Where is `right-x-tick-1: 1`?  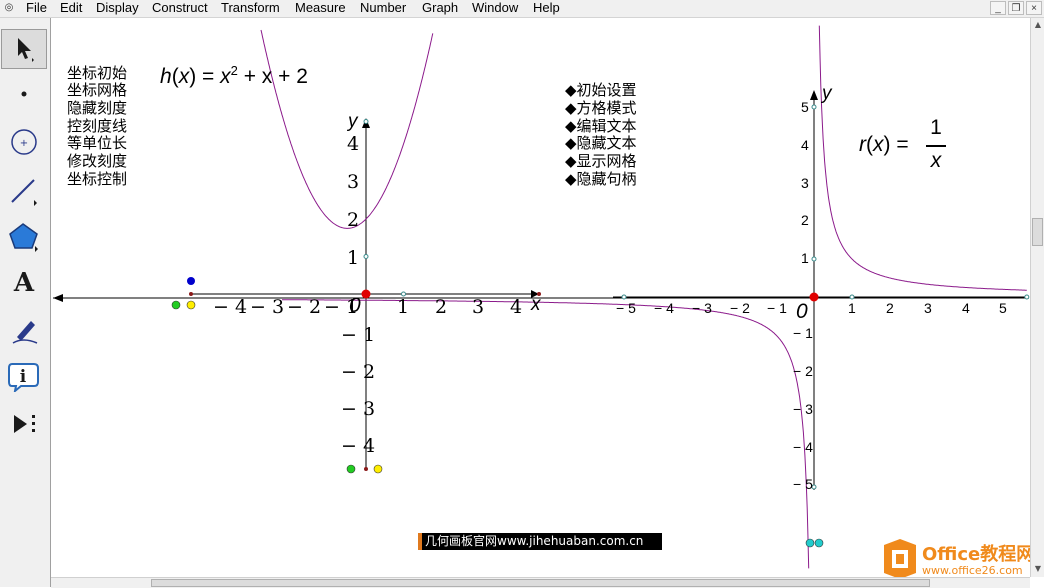
right-x-tick-1: 1 is located at coordinates (852, 308).